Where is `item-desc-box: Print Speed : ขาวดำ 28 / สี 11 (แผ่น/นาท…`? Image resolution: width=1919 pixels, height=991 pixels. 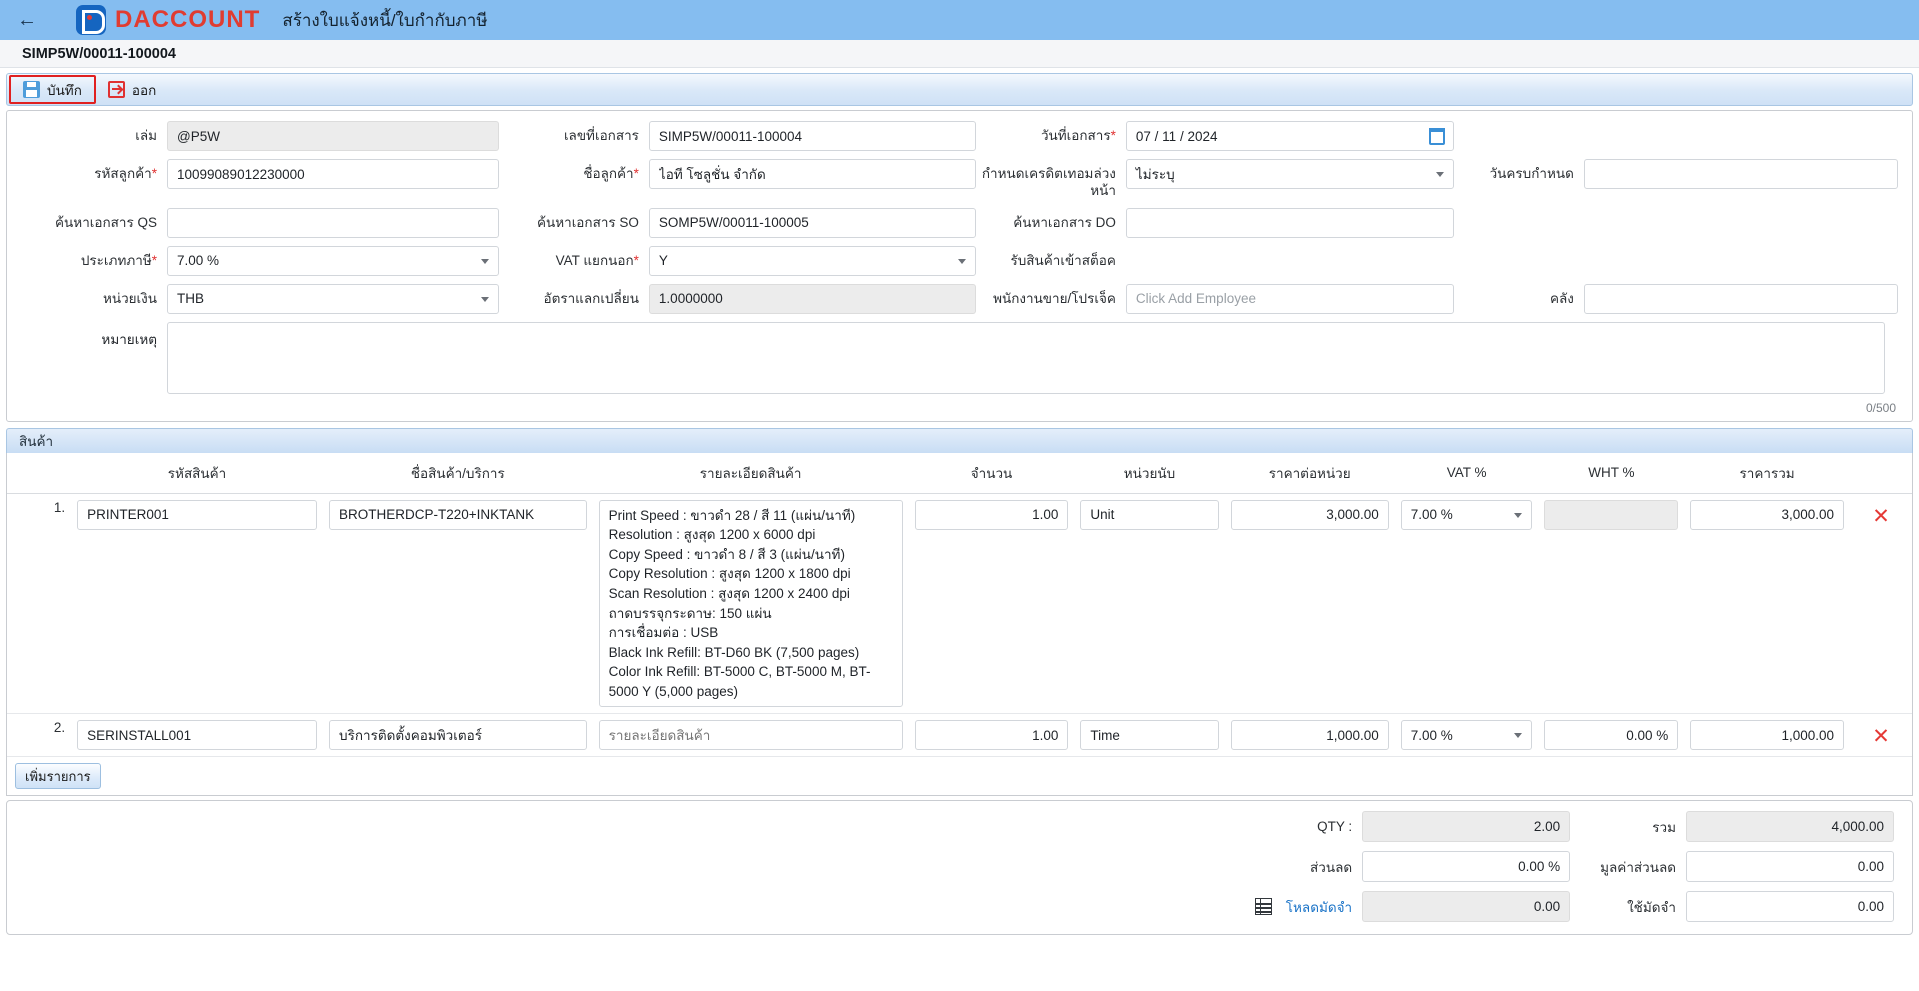
item-desc-box: Print Speed : ขาวดำ 28 / สี 11 (แผ่น/นาท… is located at coordinates (750, 603).